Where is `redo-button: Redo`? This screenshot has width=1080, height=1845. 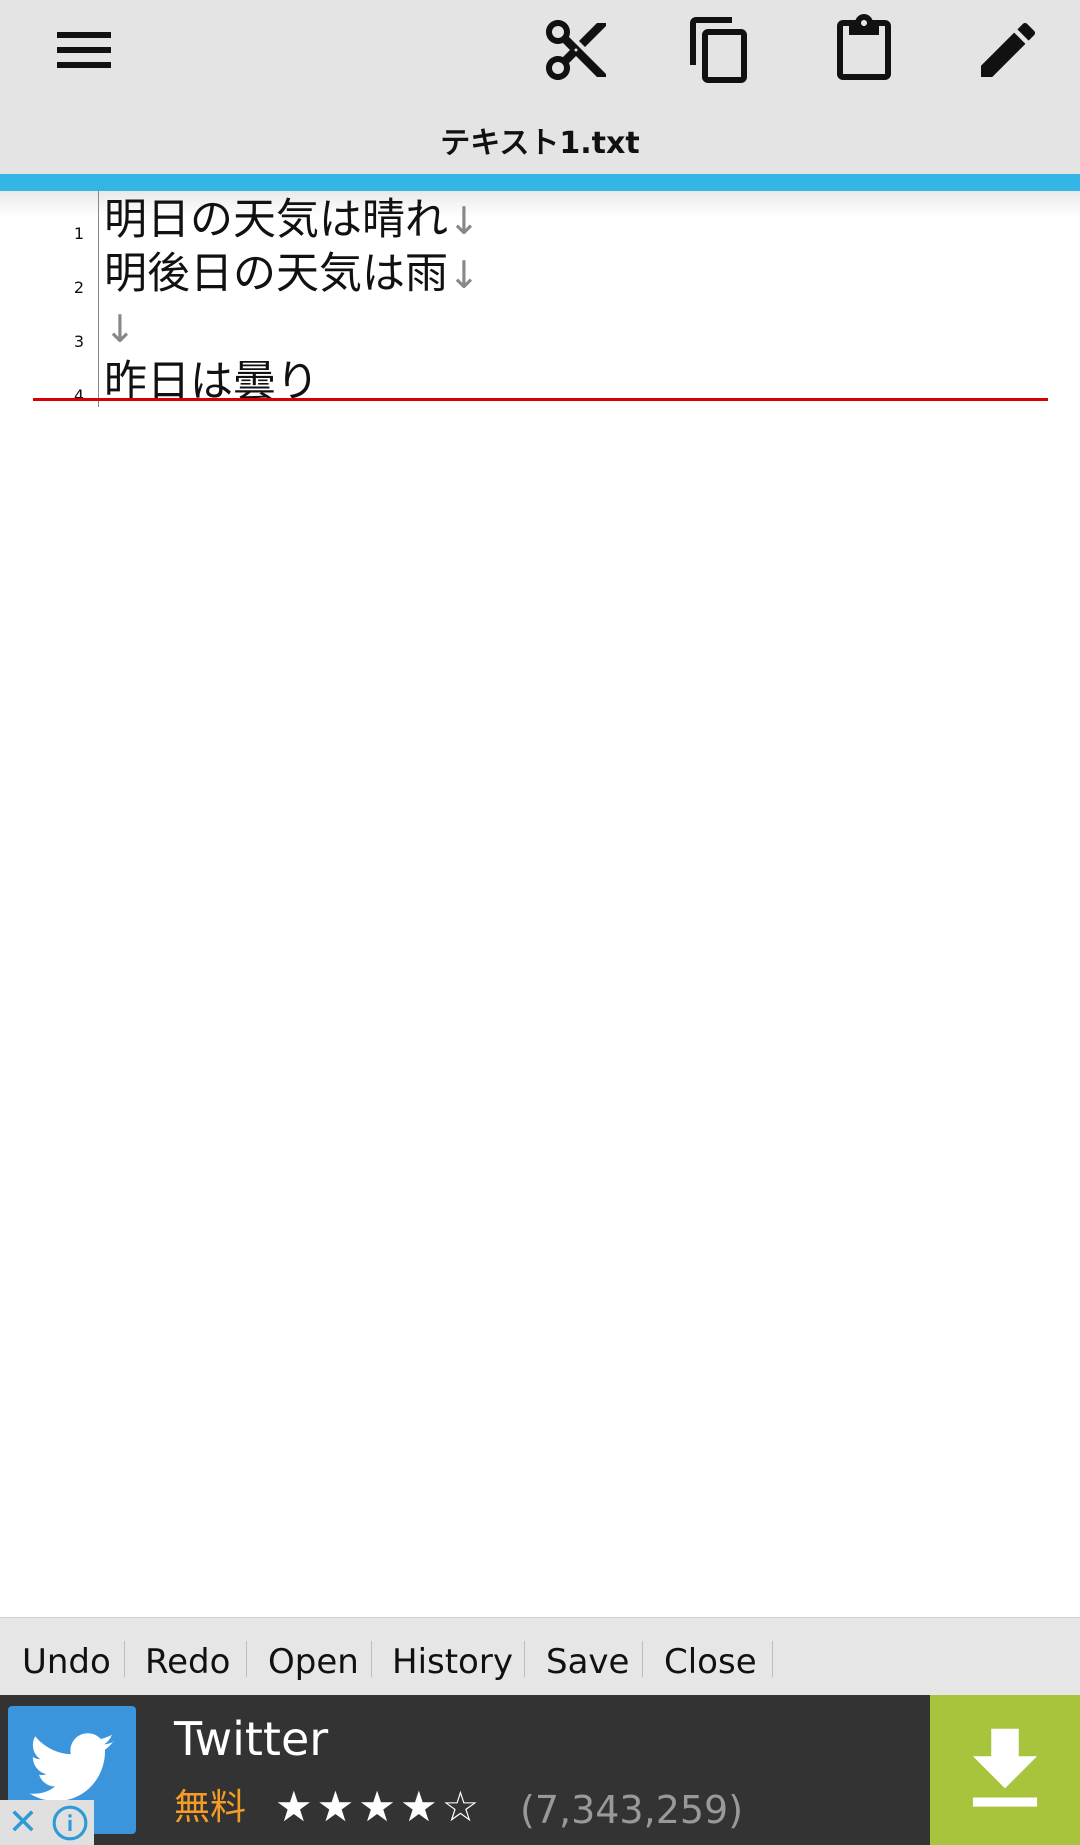 redo-button: Redo is located at coordinates (187, 1662).